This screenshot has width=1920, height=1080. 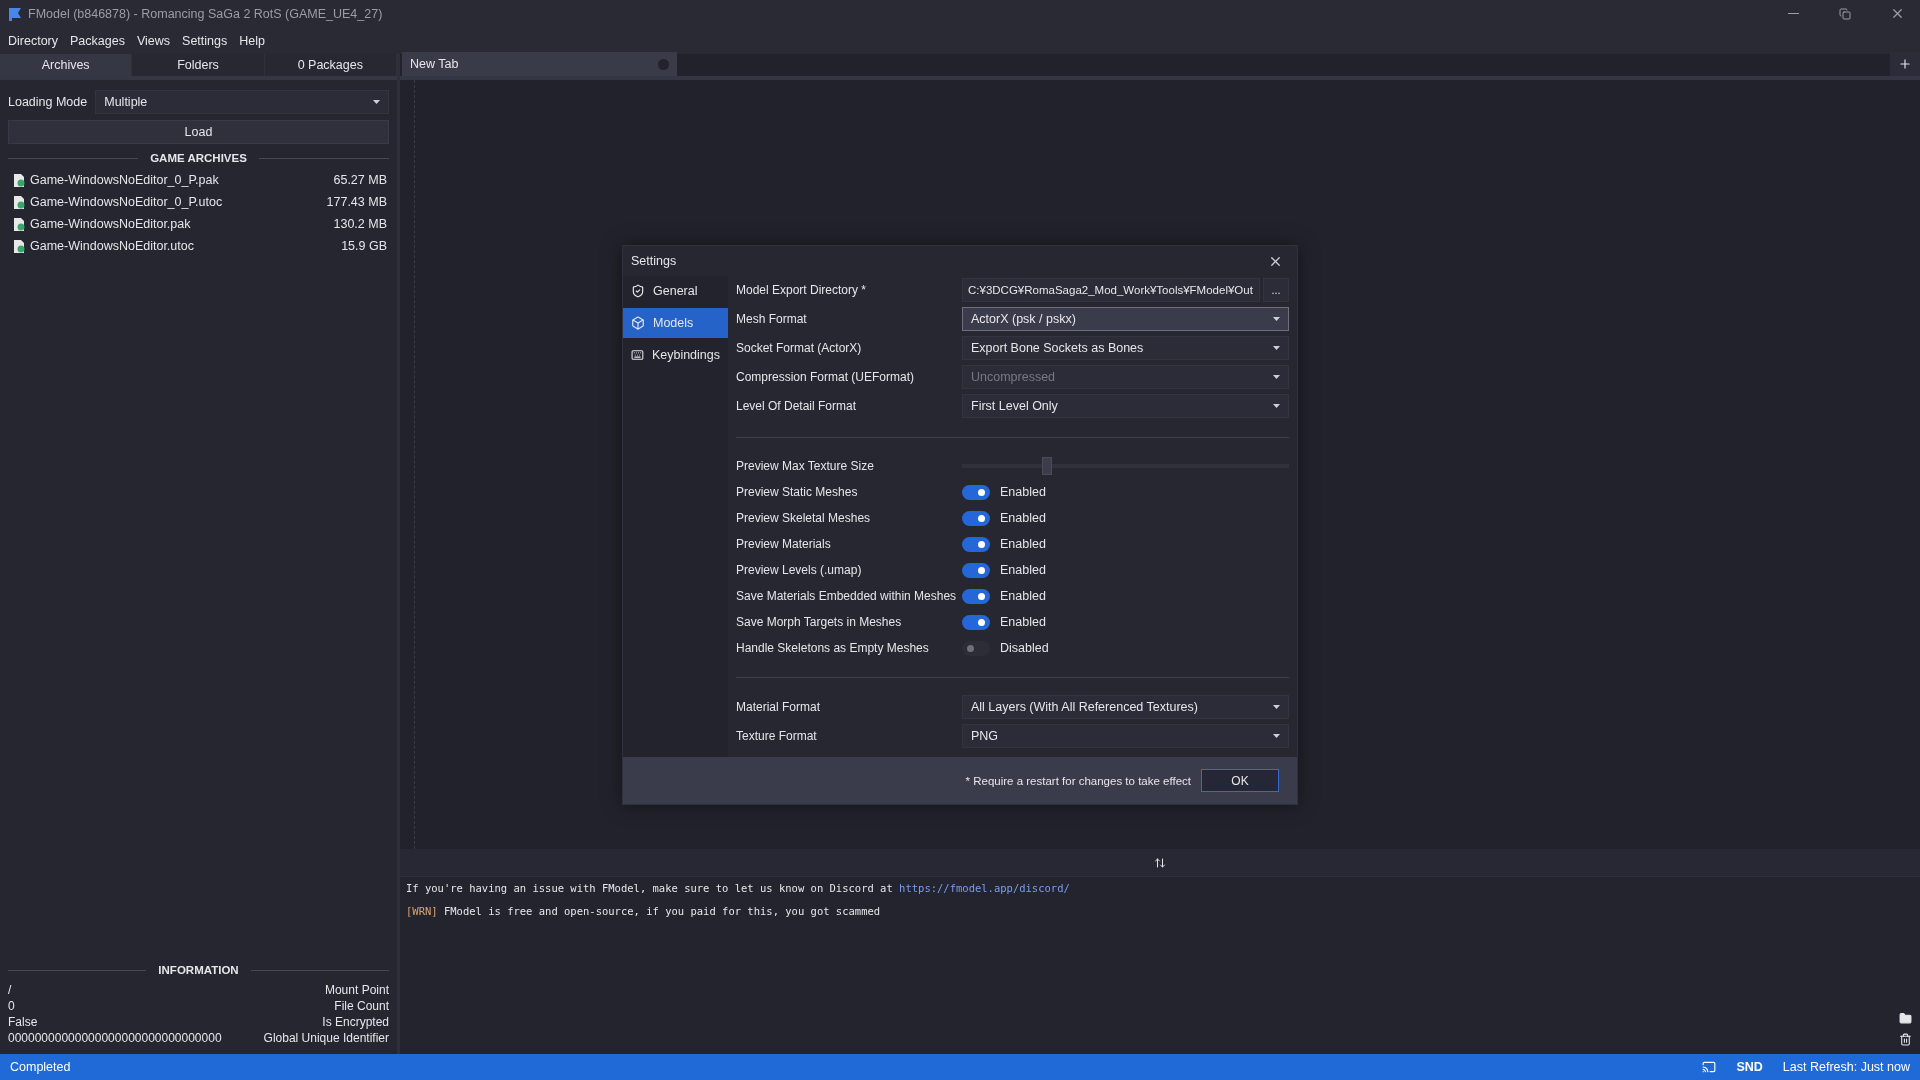 I want to click on tab-close-dot, so click(x=663, y=64).